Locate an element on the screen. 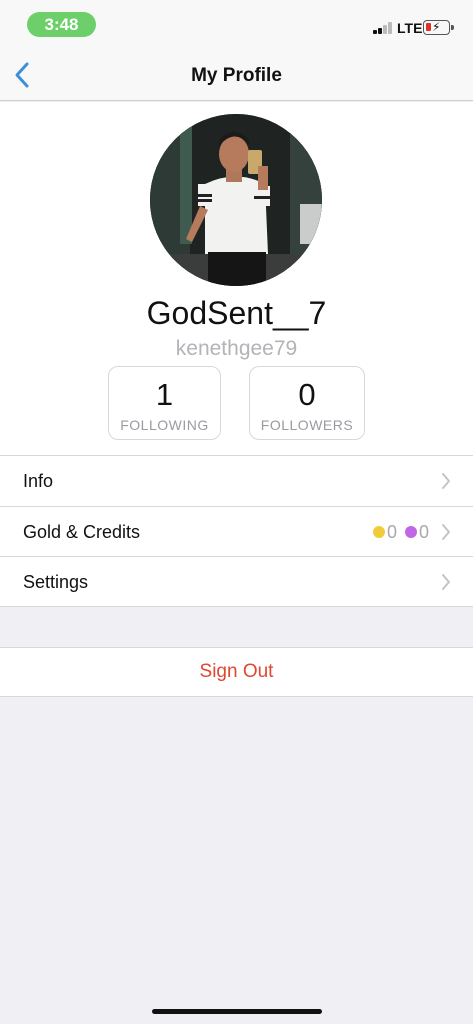  menu-item-settings: Settings is located at coordinates (236, 581).